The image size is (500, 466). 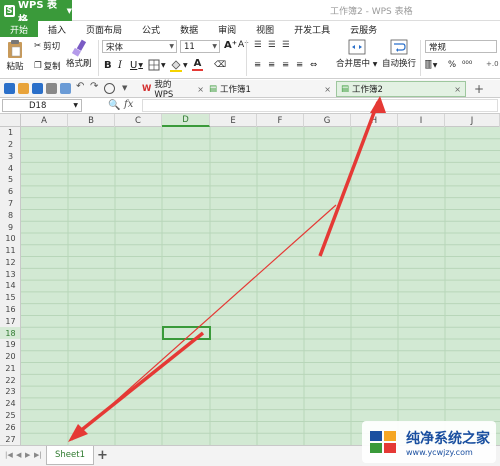 What do you see at coordinates (10, 357) in the screenshot?
I see `row-header: 20` at bounding box center [10, 357].